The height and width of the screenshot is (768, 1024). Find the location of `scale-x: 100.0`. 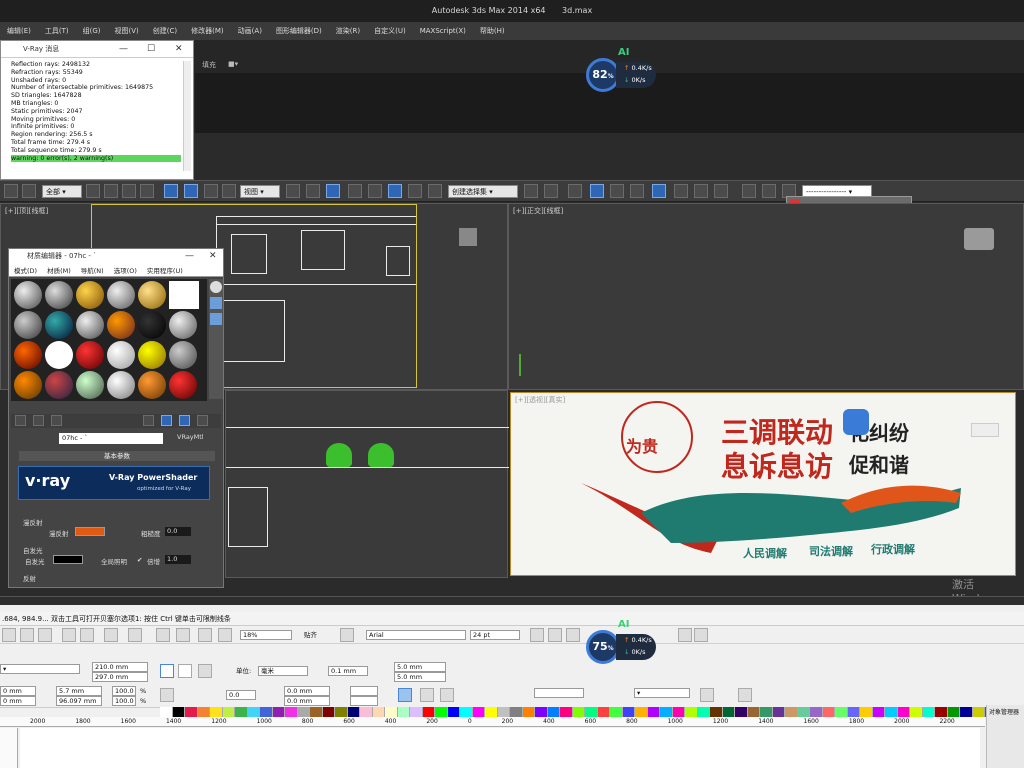

scale-x: 100.0 is located at coordinates (124, 691).